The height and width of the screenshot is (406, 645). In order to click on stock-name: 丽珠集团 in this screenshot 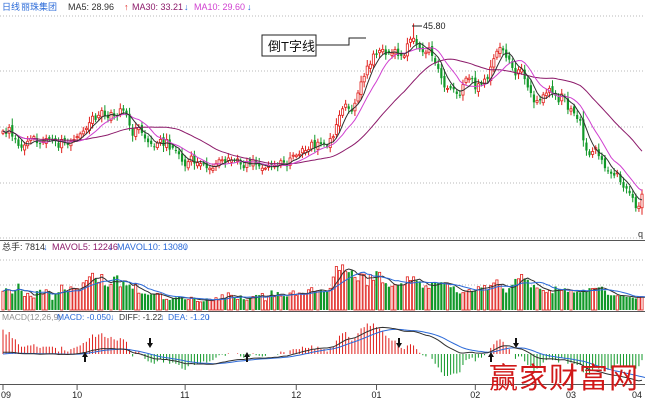, I will do `click(39, 6)`.